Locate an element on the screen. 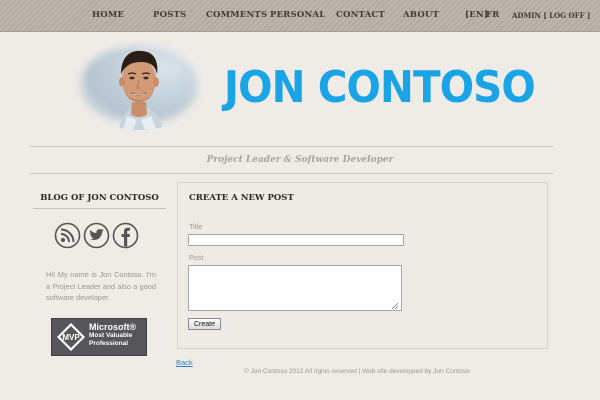 The image size is (600, 400). logoff-link: [ LOG OFF ] is located at coordinates (566, 15).